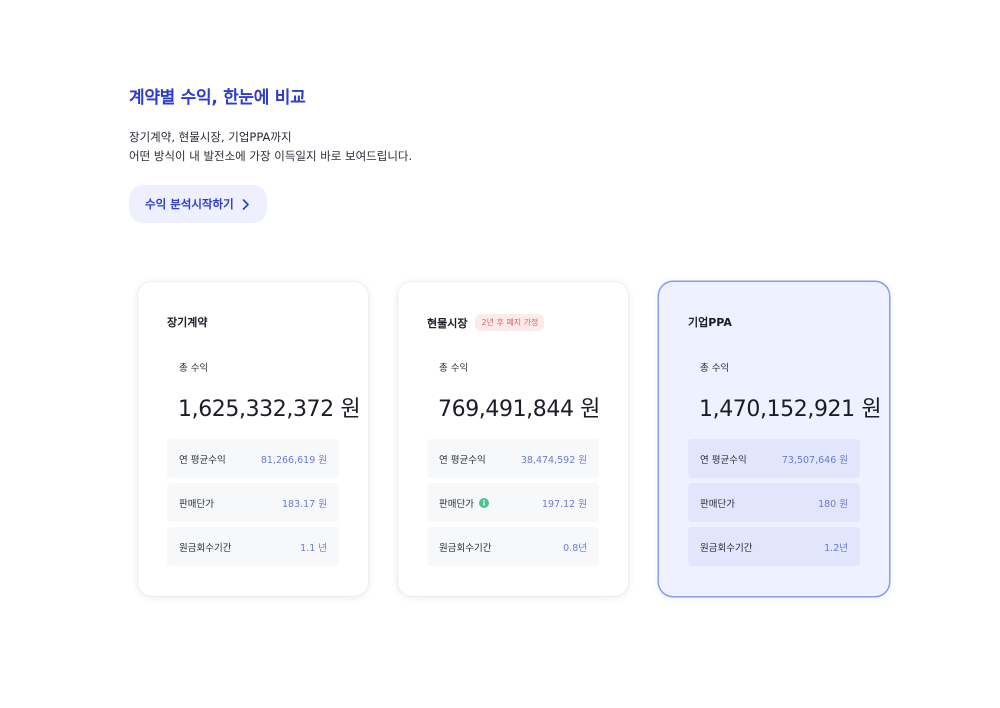 Image resolution: width=1000 pixels, height=708 pixels. I want to click on card-header: 장기계약, so click(187, 322).